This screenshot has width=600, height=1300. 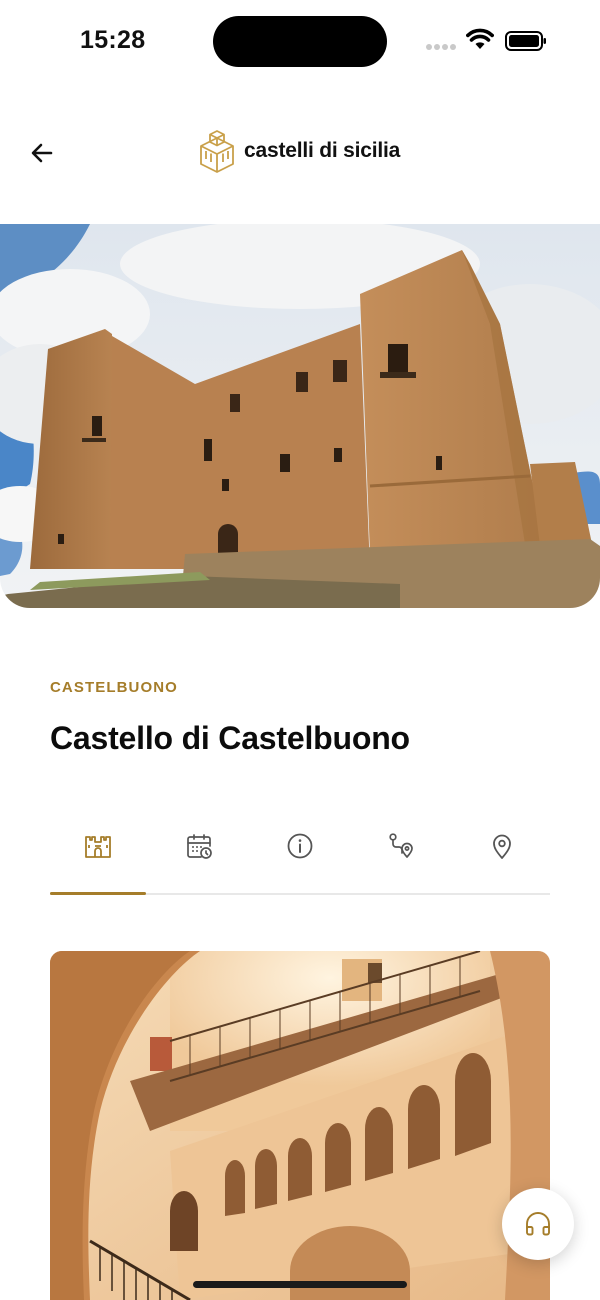 What do you see at coordinates (502, 846) in the screenshot?
I see `map-pin-icon` at bounding box center [502, 846].